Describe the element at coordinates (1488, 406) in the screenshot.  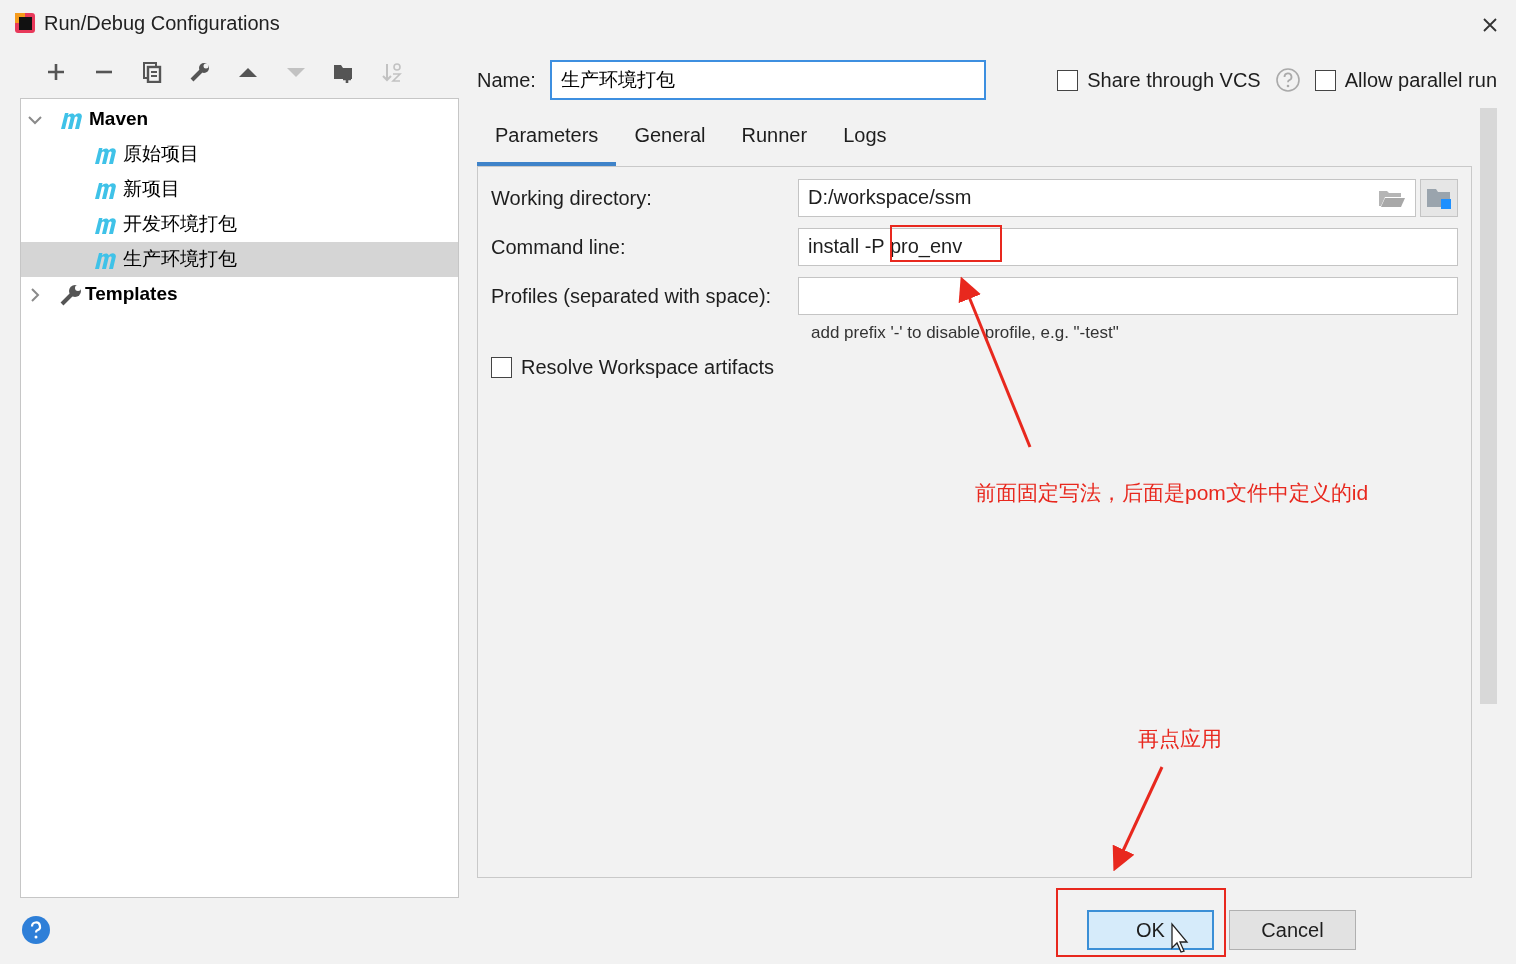
I see `scrollbar` at that location.